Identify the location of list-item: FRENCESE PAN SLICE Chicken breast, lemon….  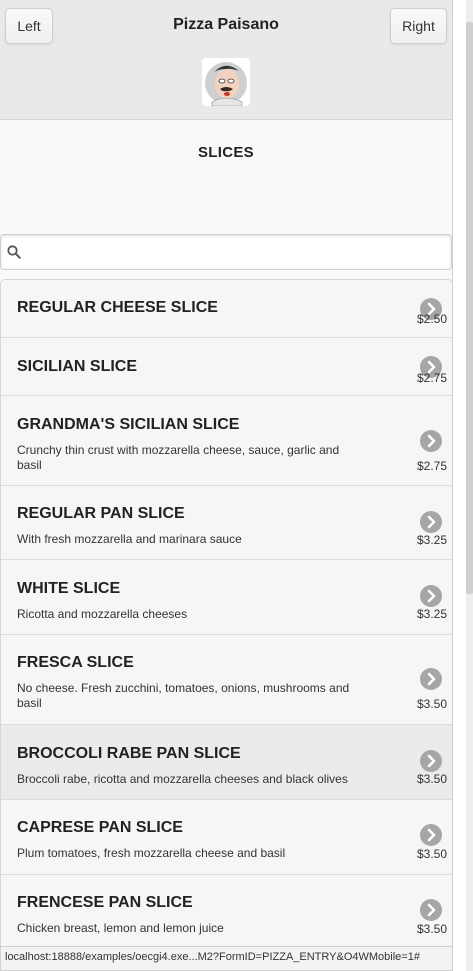
(226, 914).